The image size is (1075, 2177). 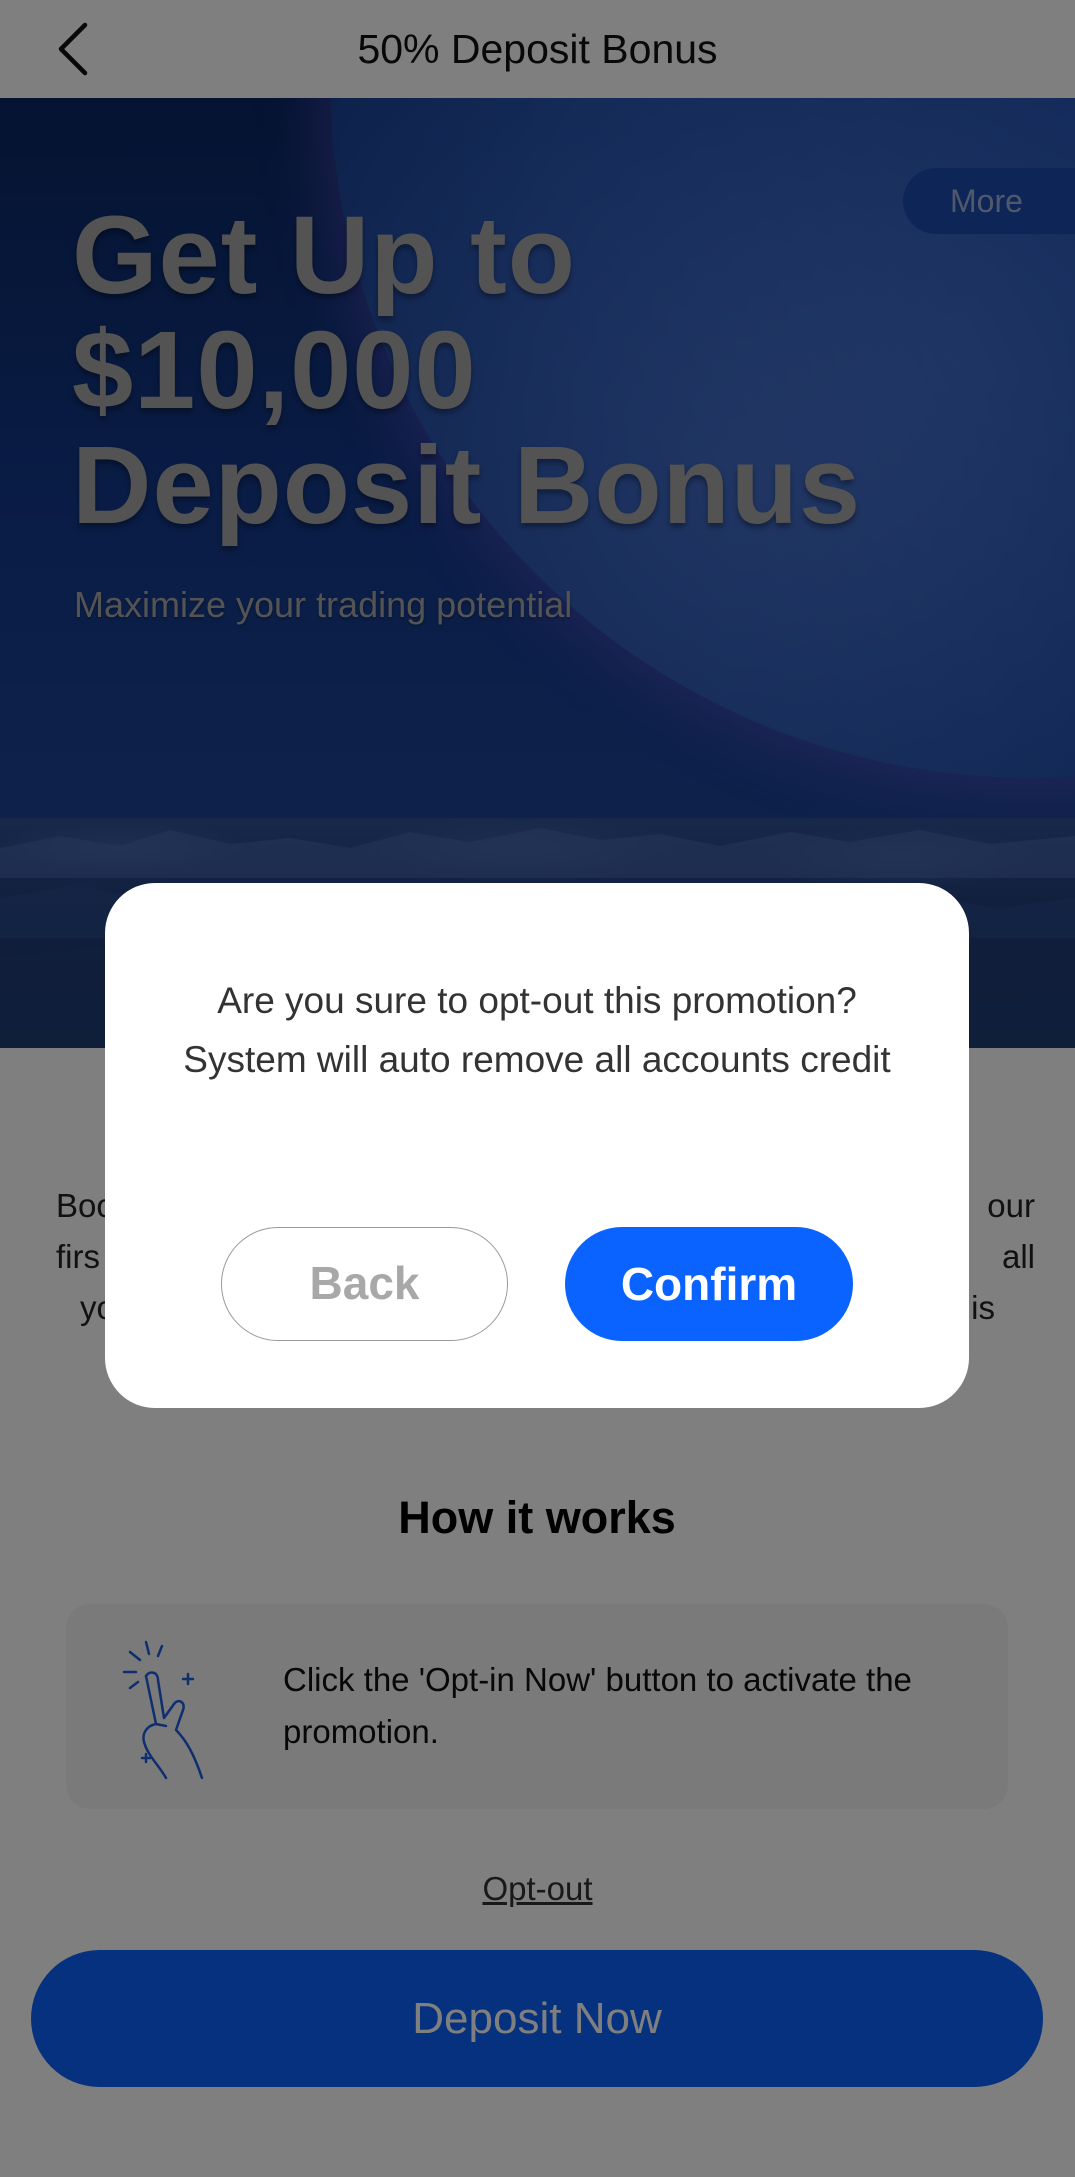 What do you see at coordinates (364, 1284) in the screenshot?
I see `dialog-back-button: Back` at bounding box center [364, 1284].